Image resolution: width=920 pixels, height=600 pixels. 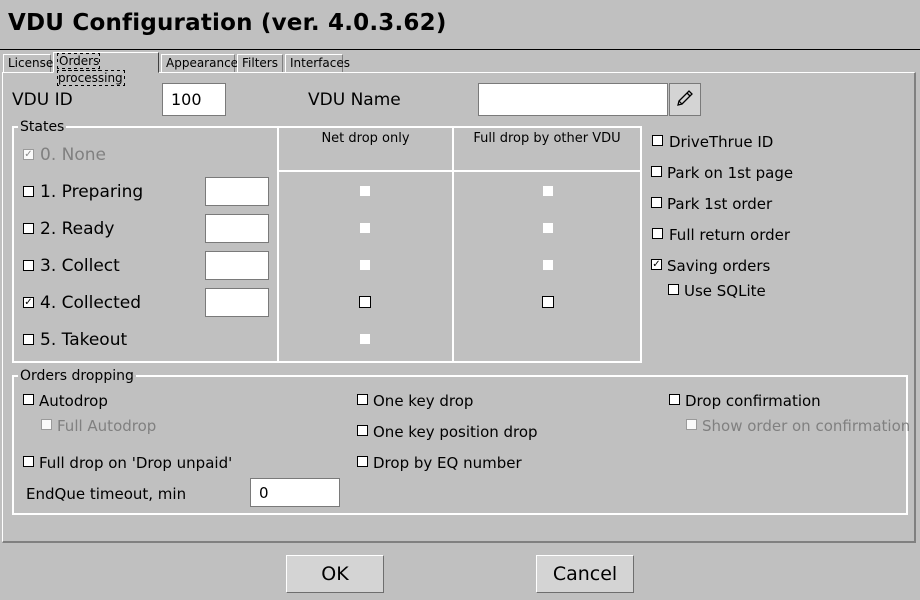 What do you see at coordinates (365, 339) in the screenshot?
I see `state-takeout-net-drop-checkbox` at bounding box center [365, 339].